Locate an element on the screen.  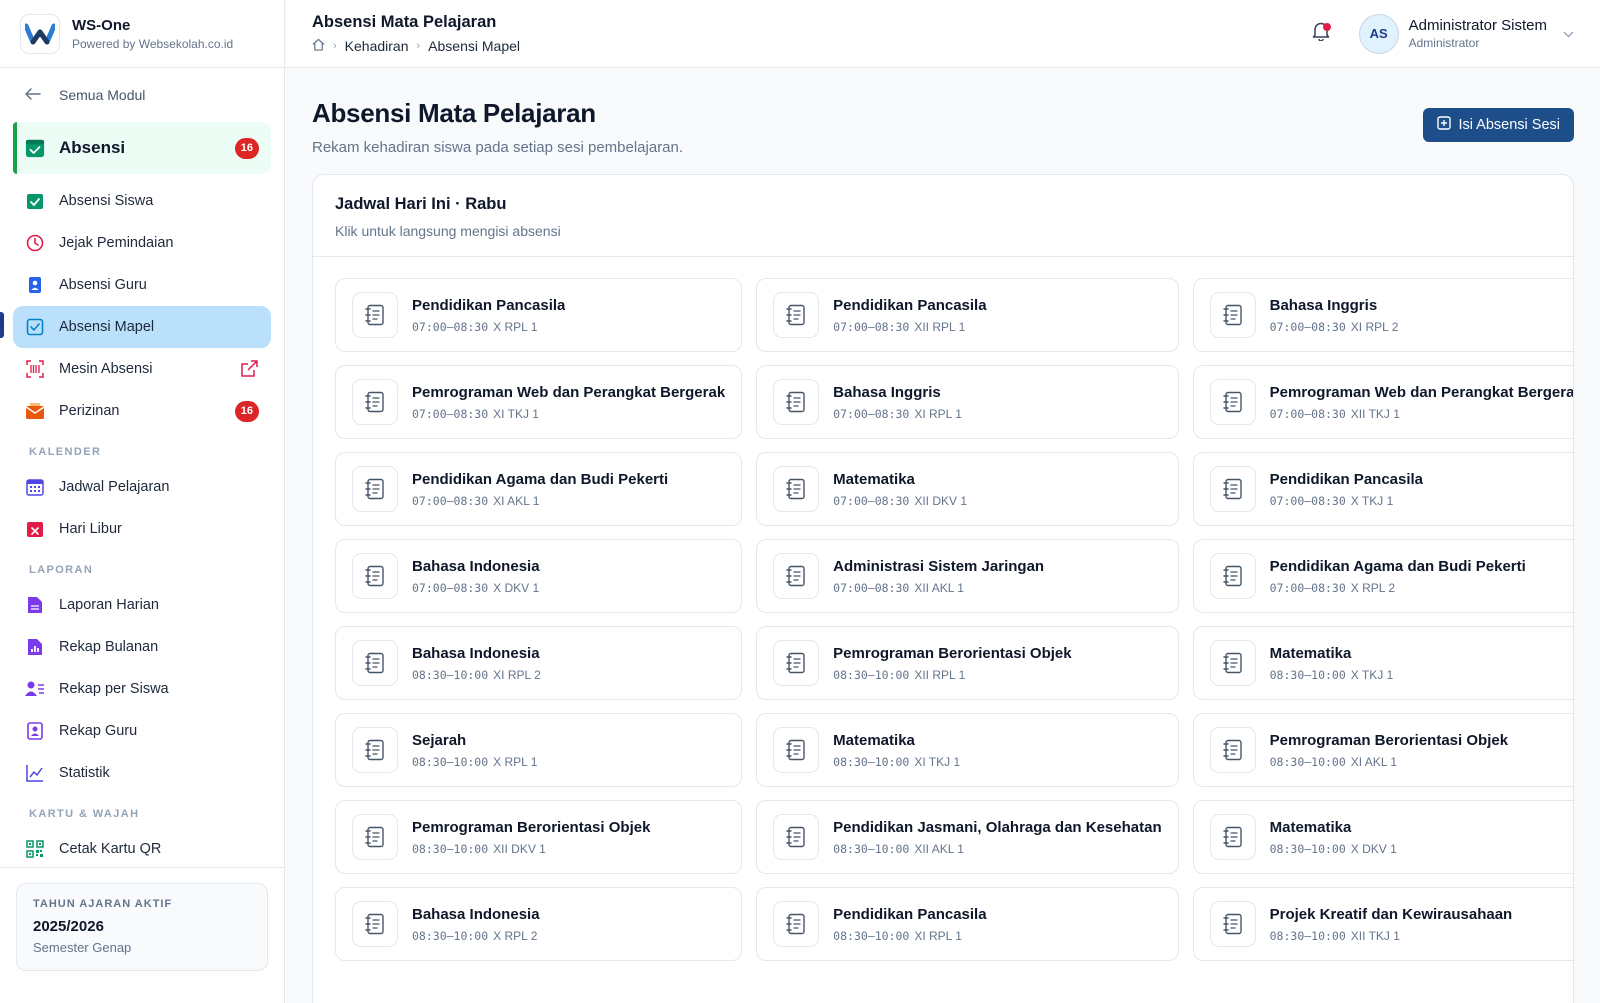
section-title-kalender: KALENDER is located at coordinates (65, 452).